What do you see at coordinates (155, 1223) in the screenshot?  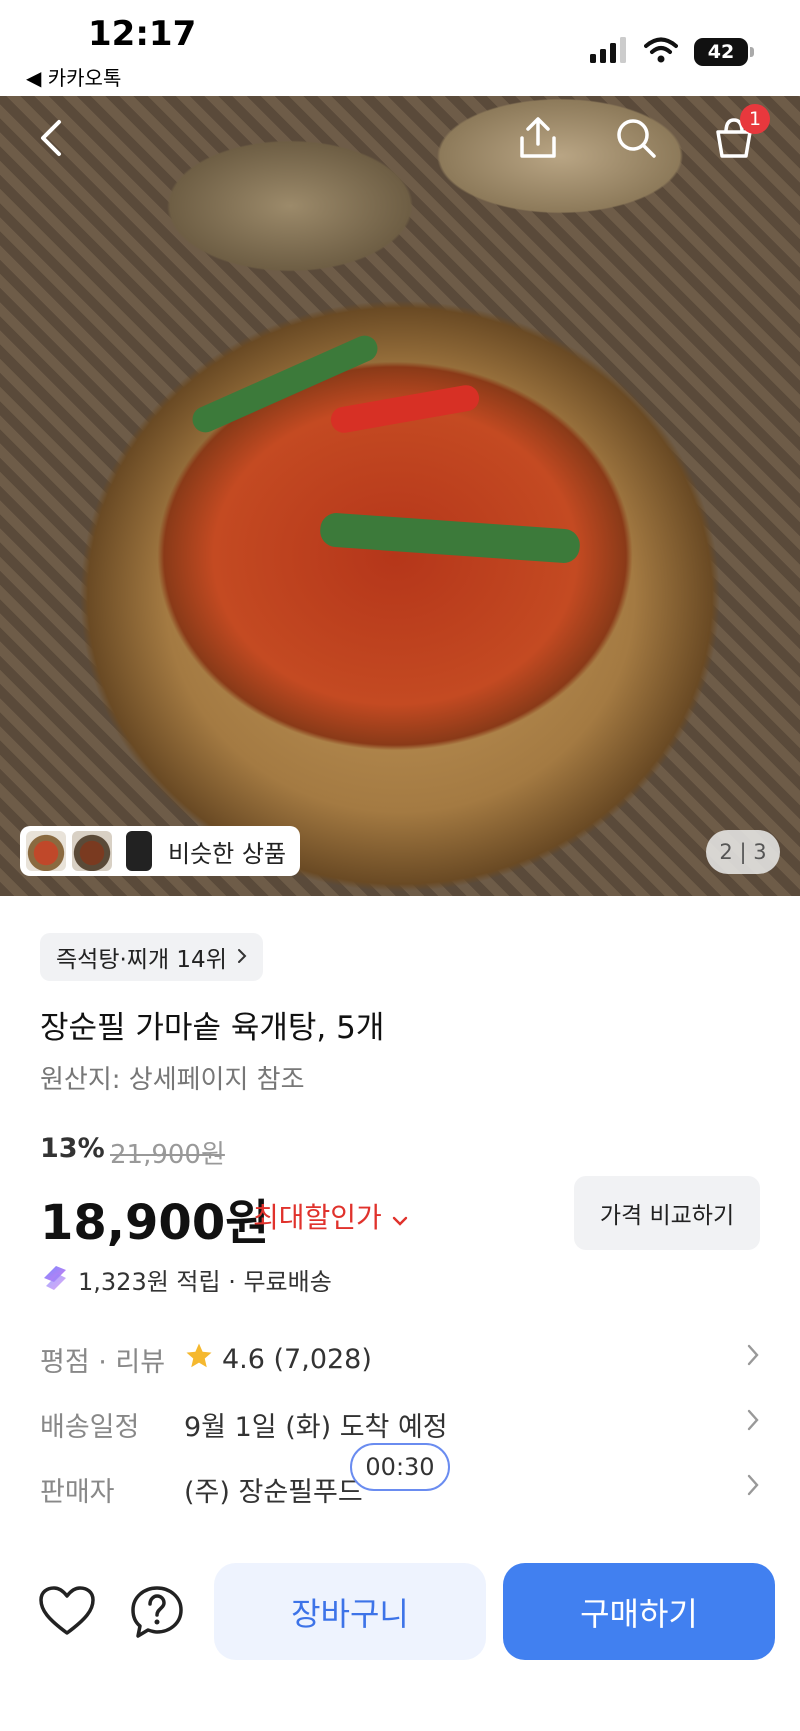 I see `sale-price: 18,900원` at bounding box center [155, 1223].